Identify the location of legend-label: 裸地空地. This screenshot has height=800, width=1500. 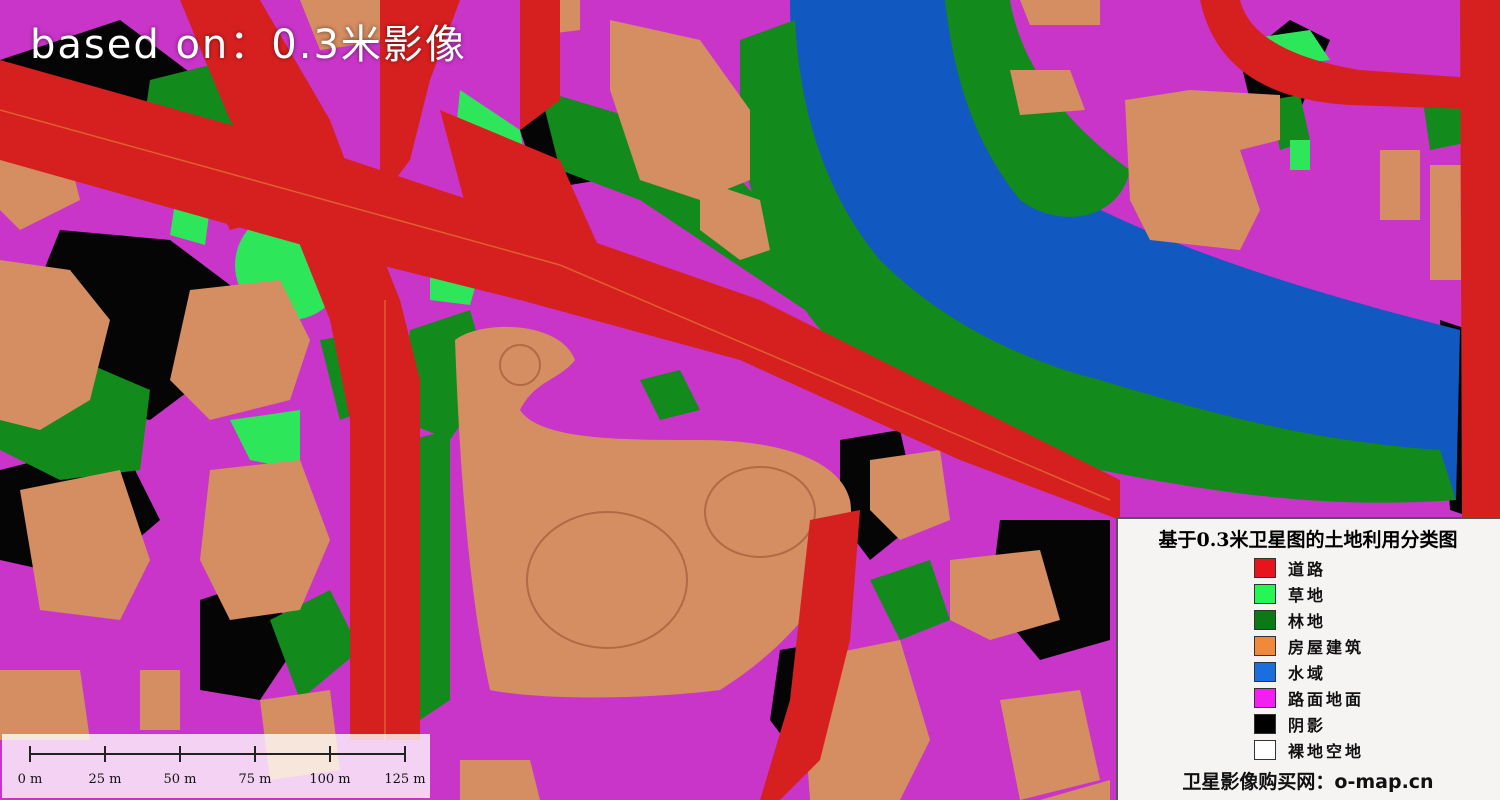
(1326, 751).